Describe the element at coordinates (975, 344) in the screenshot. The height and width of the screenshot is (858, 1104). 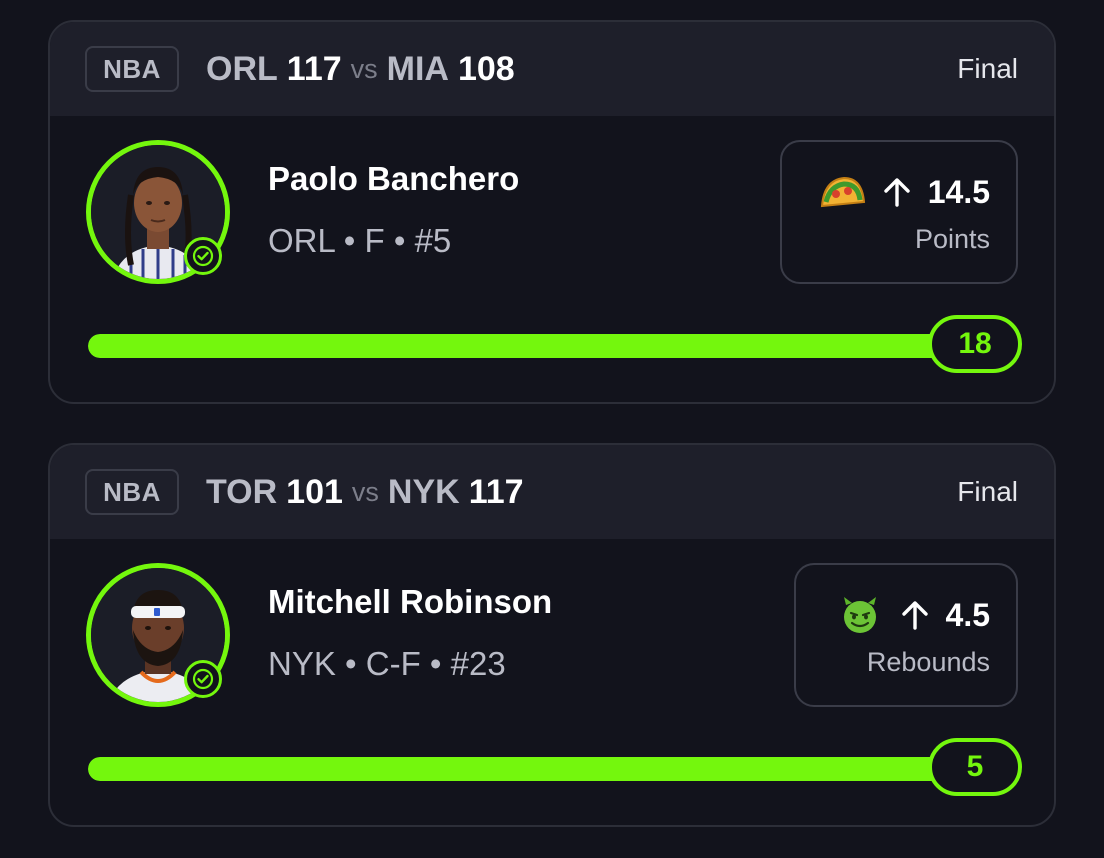
I see `result-value-badge: 18` at that location.